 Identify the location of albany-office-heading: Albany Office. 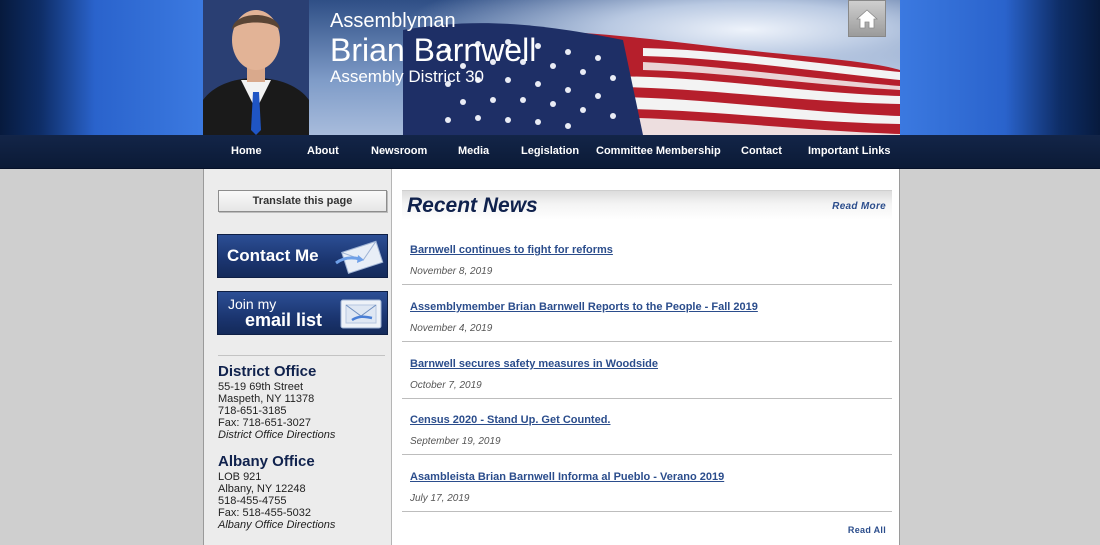
(266, 461).